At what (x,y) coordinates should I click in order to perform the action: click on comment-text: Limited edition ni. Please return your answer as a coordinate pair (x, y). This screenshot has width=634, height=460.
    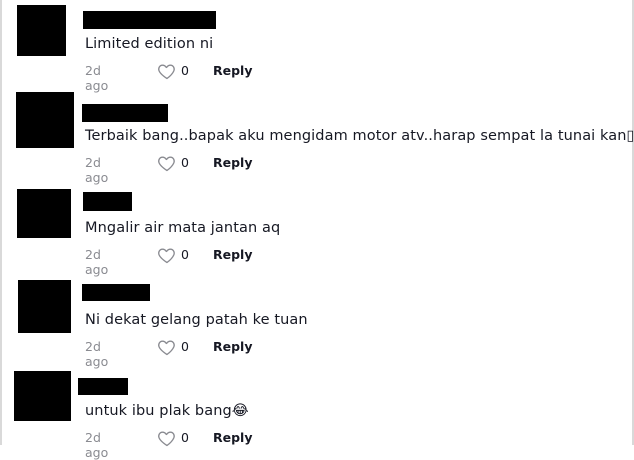
    Looking at the image, I should click on (149, 44).